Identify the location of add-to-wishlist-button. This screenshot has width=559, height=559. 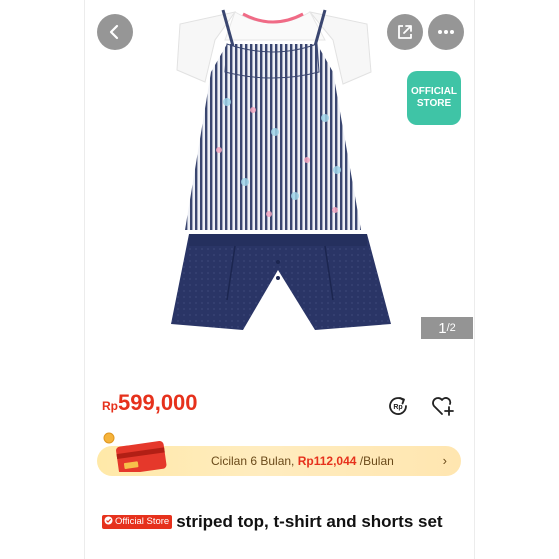
(443, 406).